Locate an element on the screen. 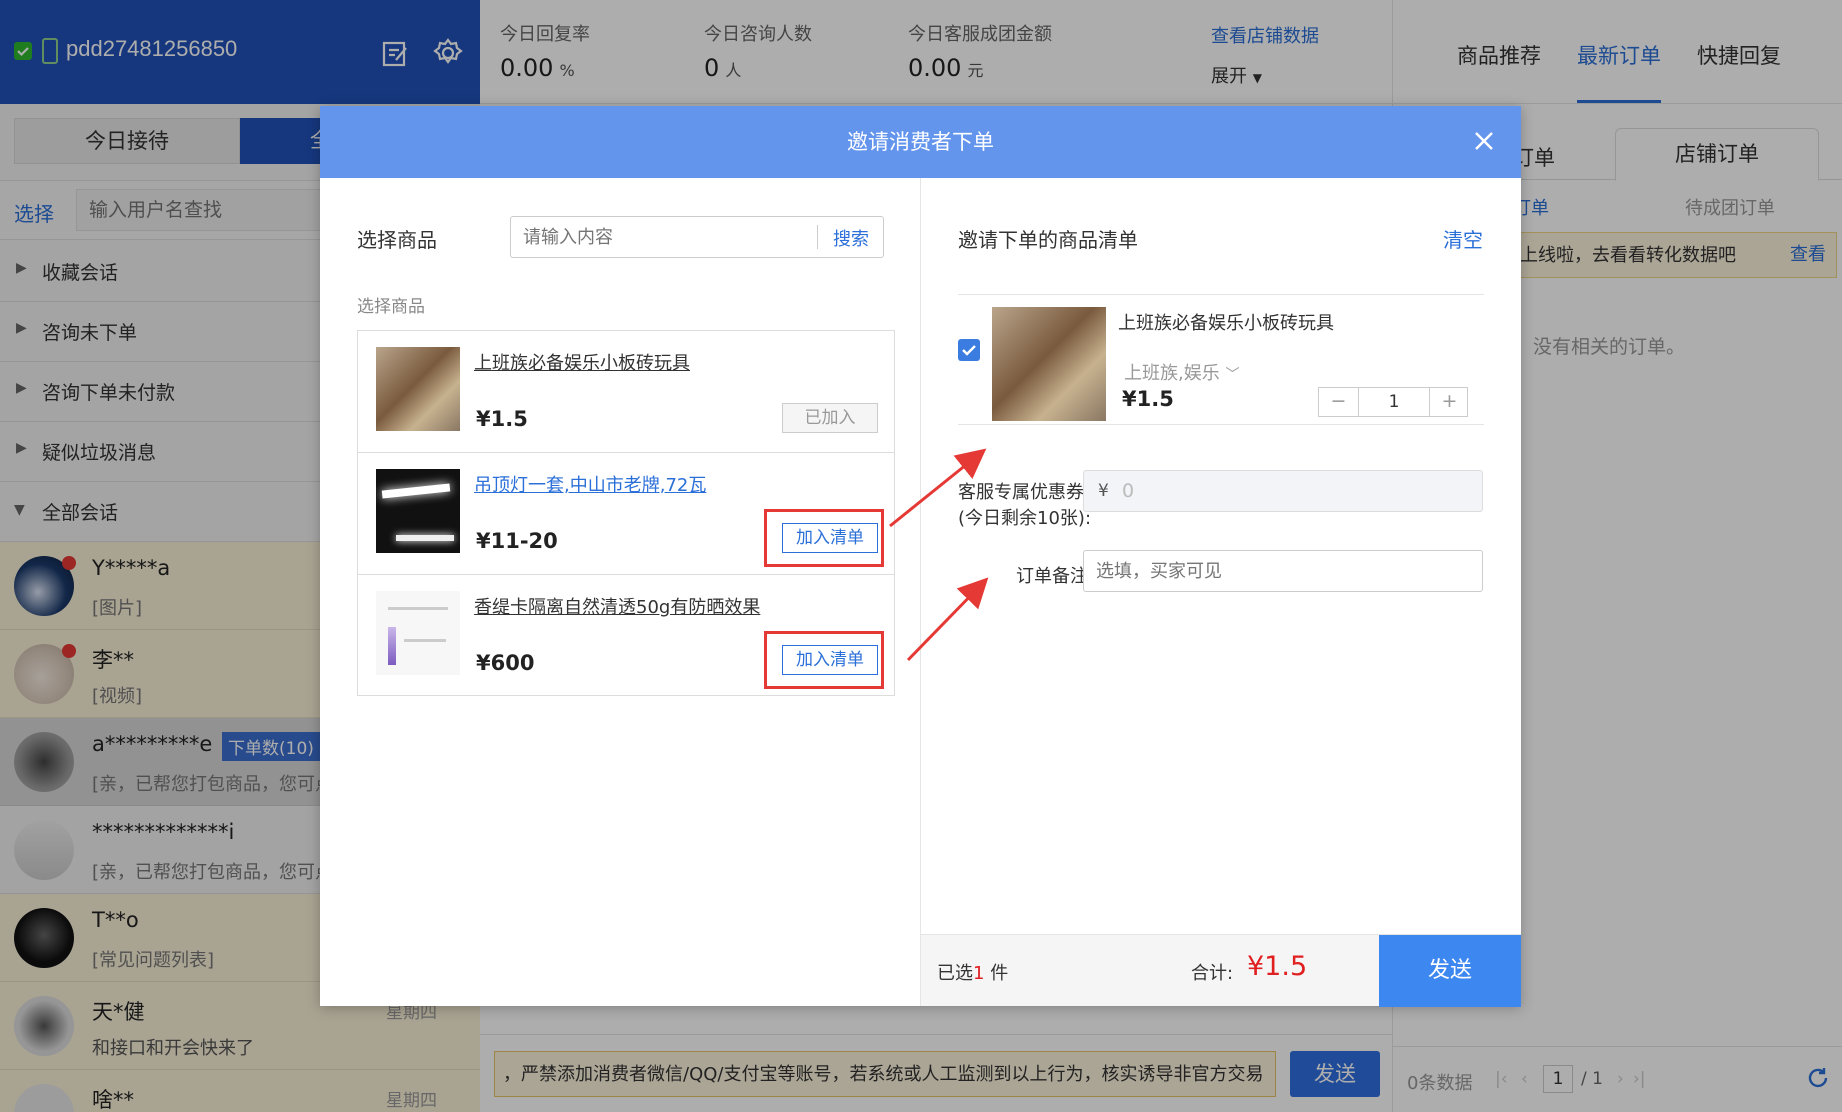  tab-store-orders: 店铺订单 is located at coordinates (1717, 154).